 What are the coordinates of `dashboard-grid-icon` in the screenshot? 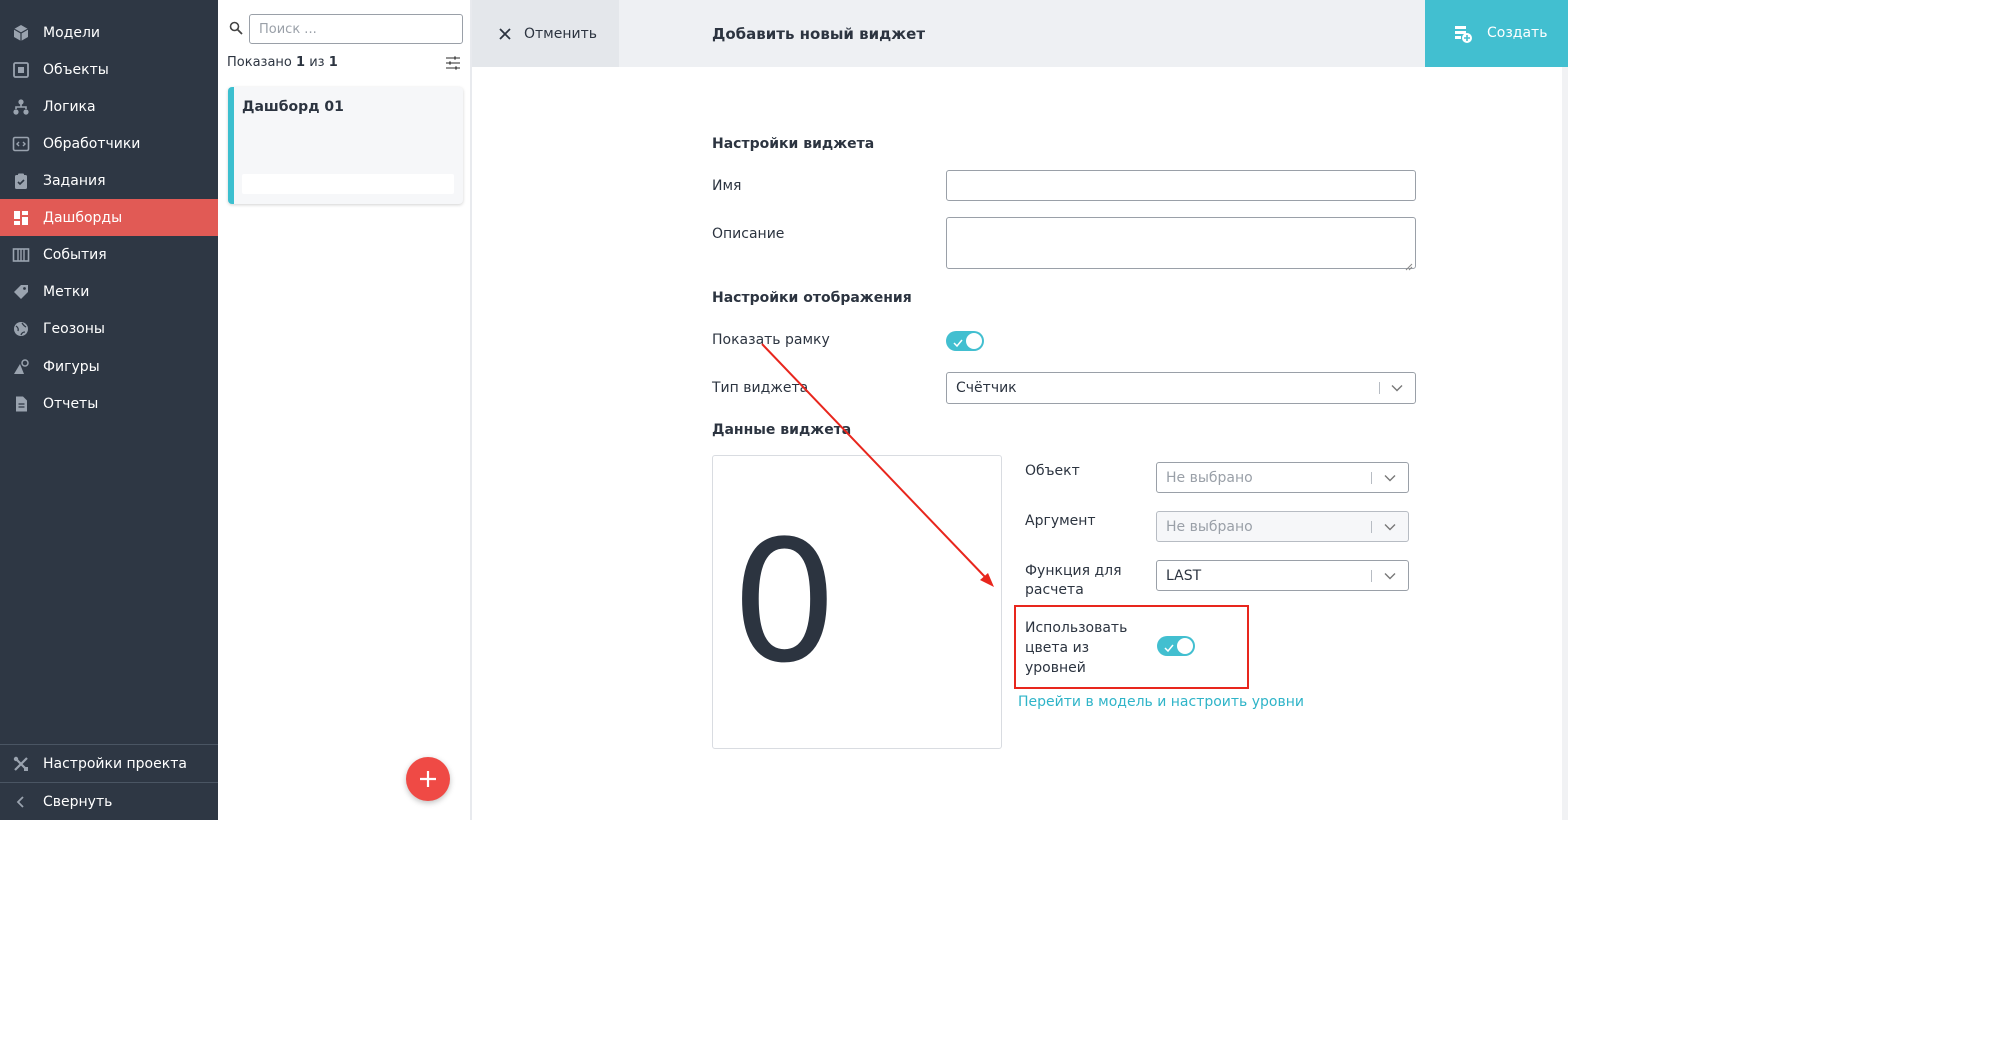 It's located at (21, 218).